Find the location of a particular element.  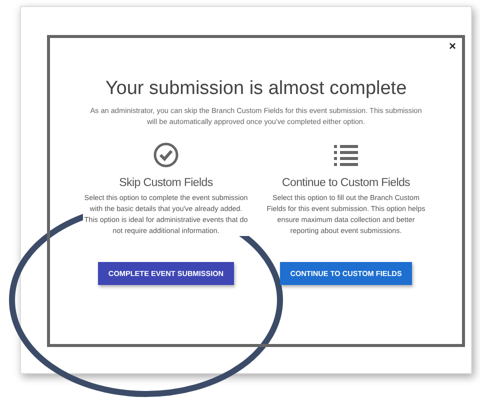

option-heading: Skip Custom Fields is located at coordinates (166, 183).